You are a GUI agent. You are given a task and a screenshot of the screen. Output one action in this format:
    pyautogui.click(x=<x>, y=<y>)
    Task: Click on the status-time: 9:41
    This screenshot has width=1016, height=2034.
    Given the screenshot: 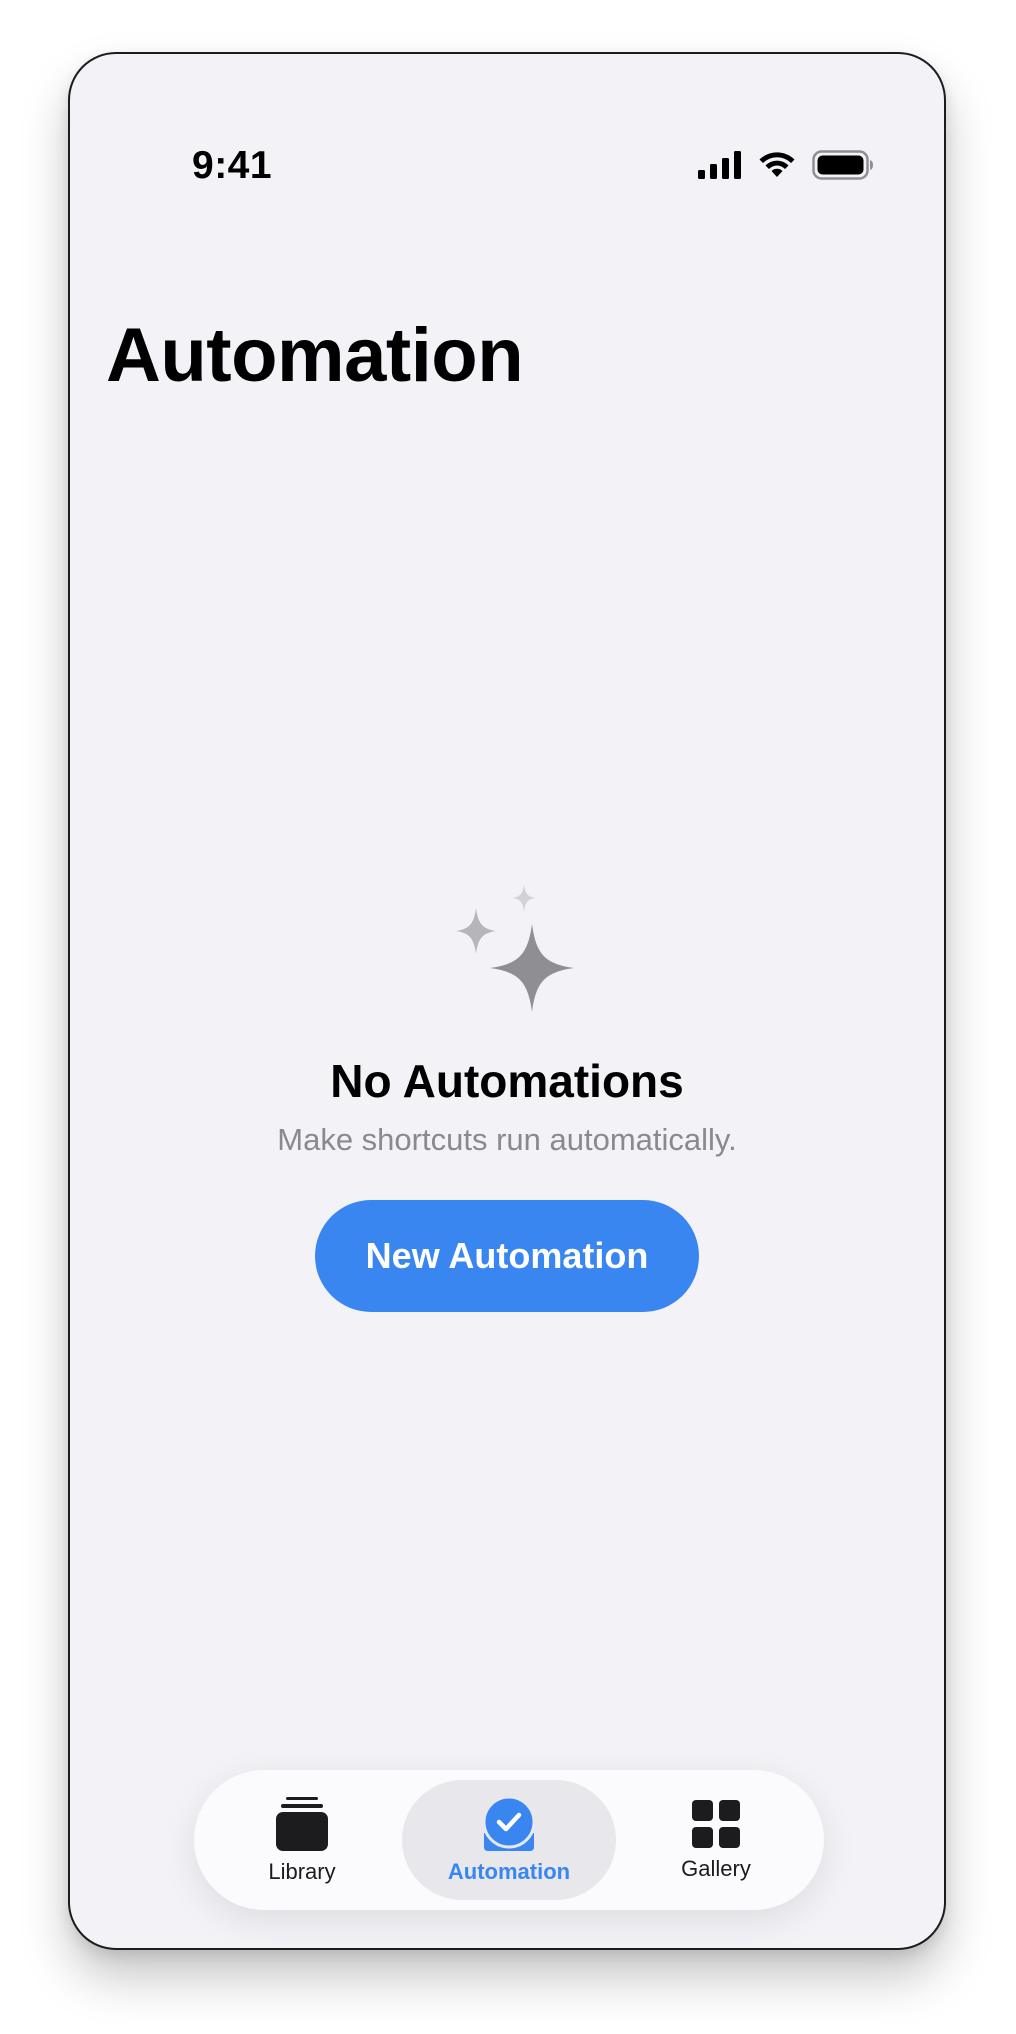 What is the action you would take?
    pyautogui.click(x=232, y=165)
    